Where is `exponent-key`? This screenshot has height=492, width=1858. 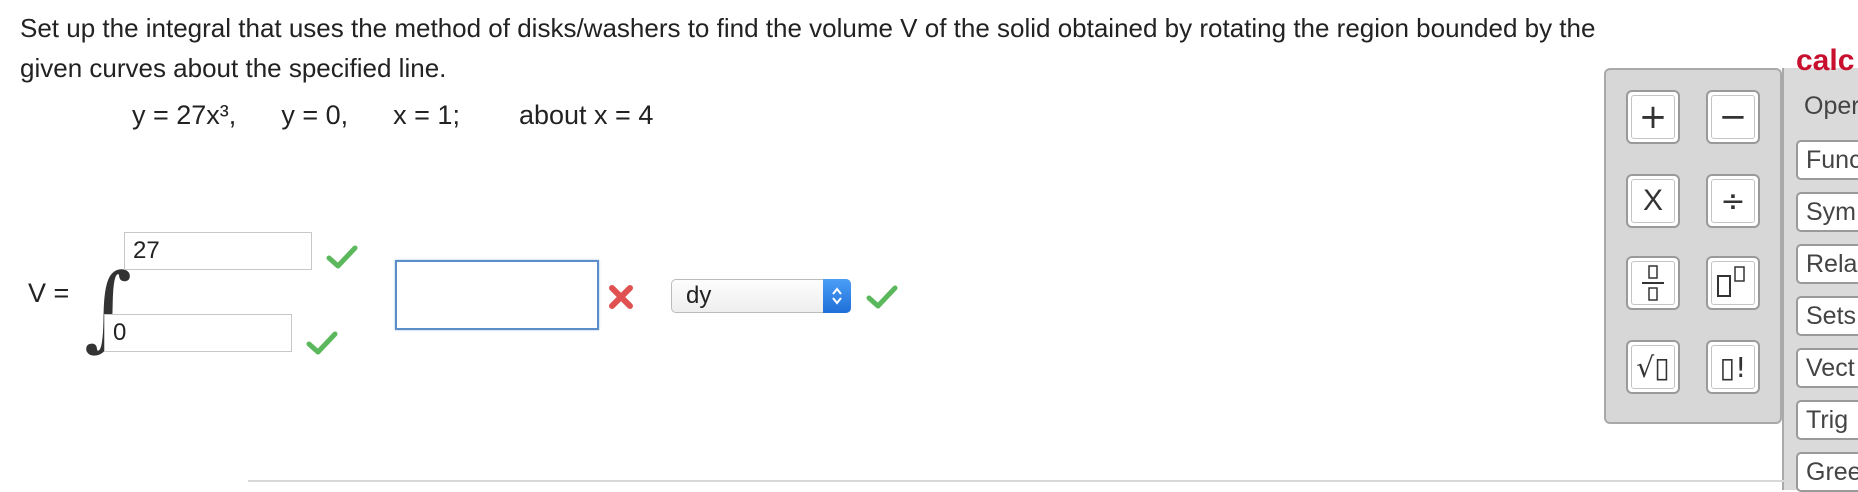 exponent-key is located at coordinates (1733, 283).